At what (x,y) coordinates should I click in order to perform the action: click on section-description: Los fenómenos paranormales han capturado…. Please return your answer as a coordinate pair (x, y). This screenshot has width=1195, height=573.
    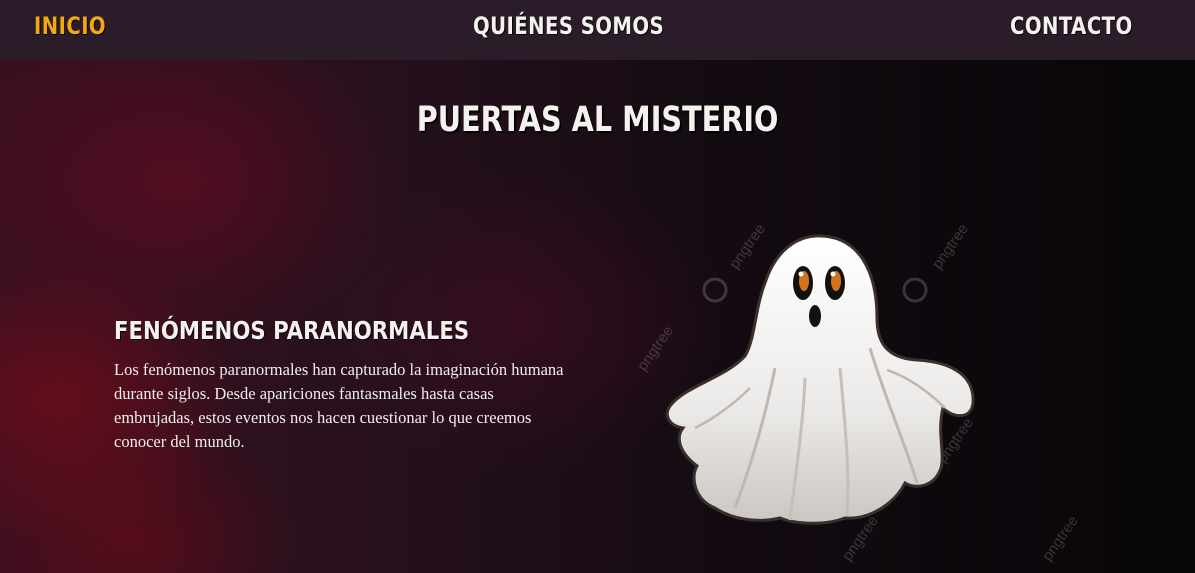
    Looking at the image, I should click on (339, 405).